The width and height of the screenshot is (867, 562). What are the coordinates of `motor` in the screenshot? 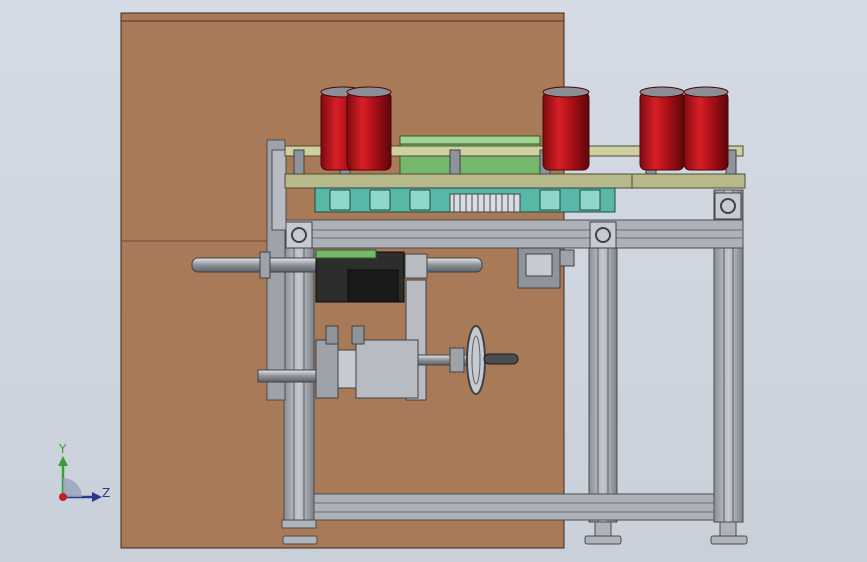 It's located at (360, 276).